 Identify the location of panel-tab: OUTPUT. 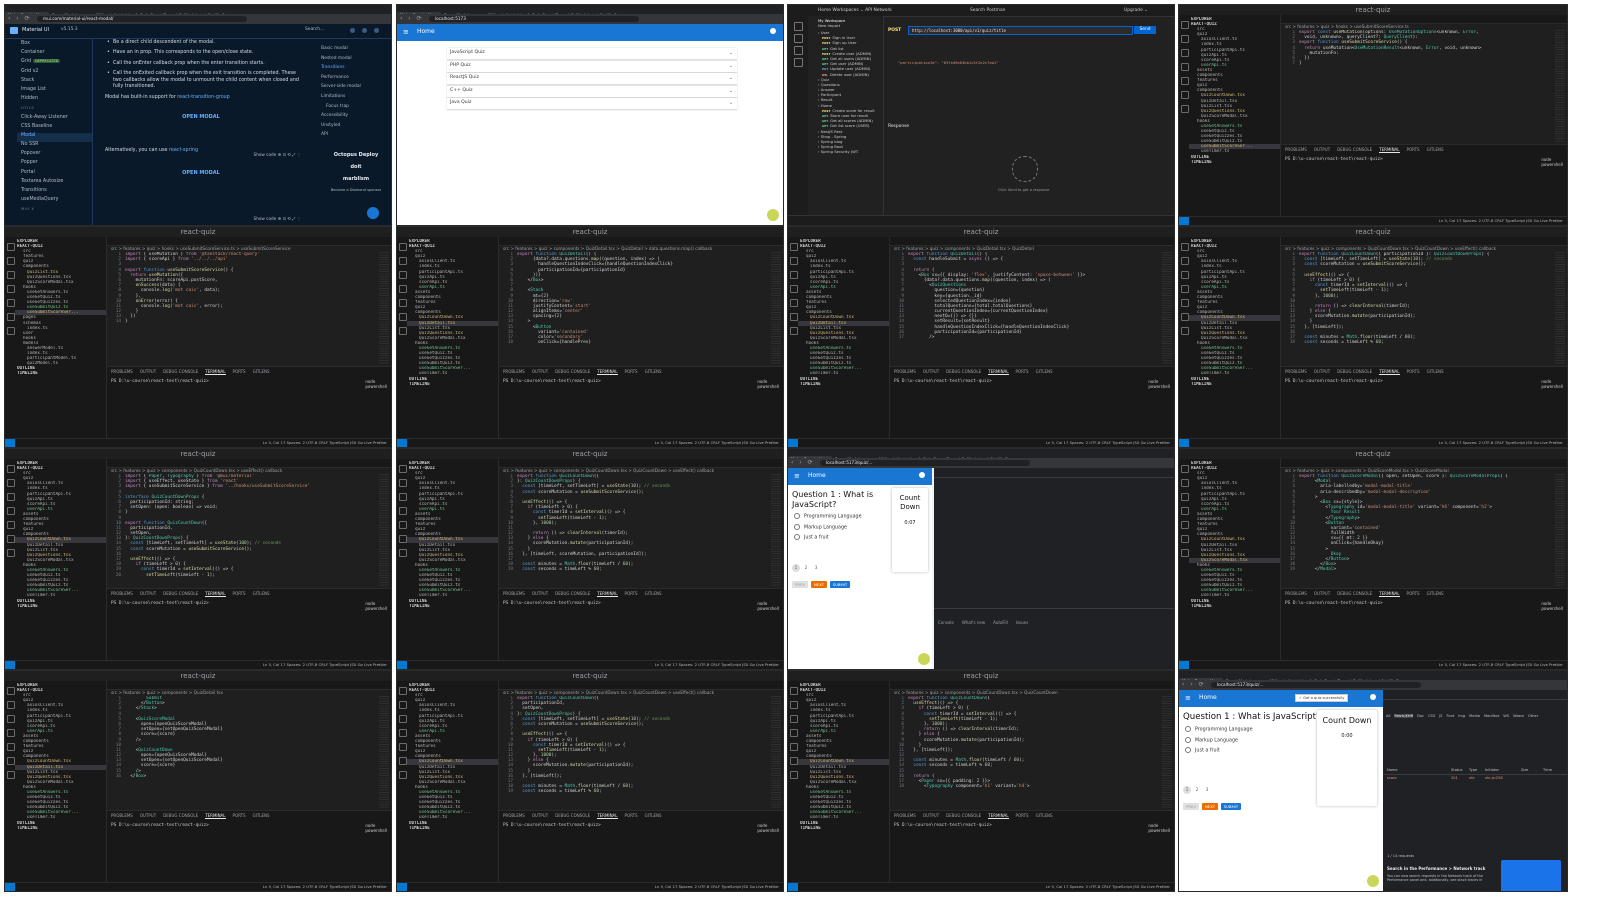
(148, 593).